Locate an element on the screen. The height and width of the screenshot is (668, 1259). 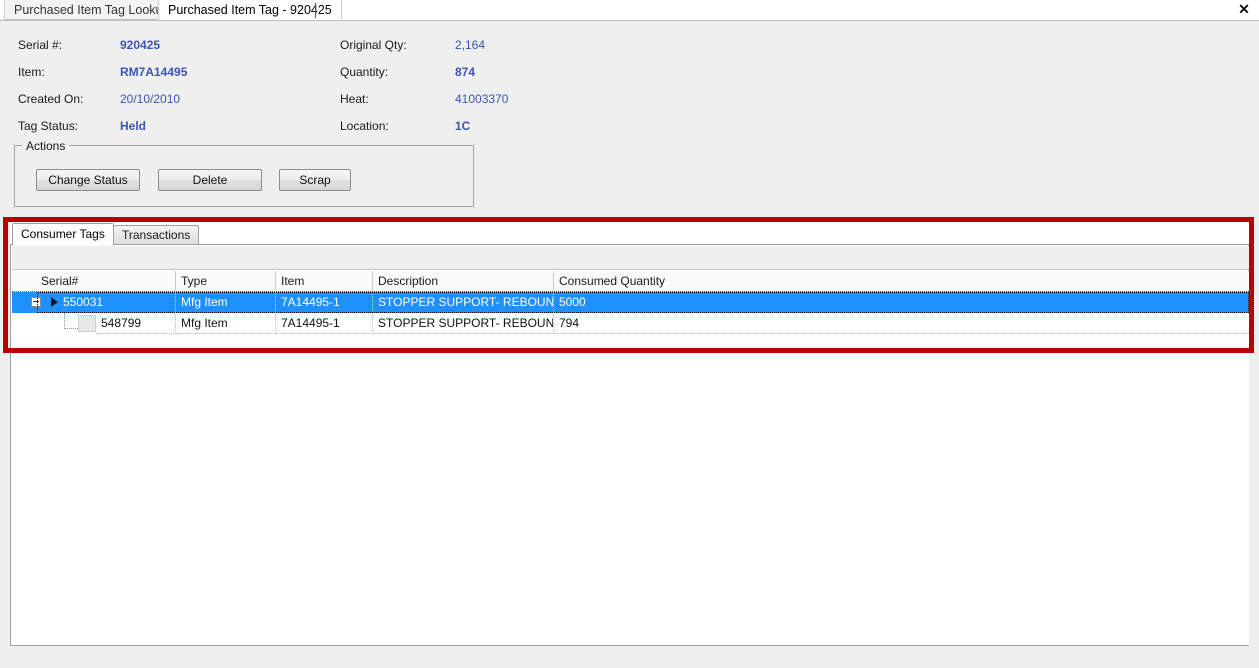
column-header-consumed-quantity: Consumed Quantity is located at coordinates (901, 281).